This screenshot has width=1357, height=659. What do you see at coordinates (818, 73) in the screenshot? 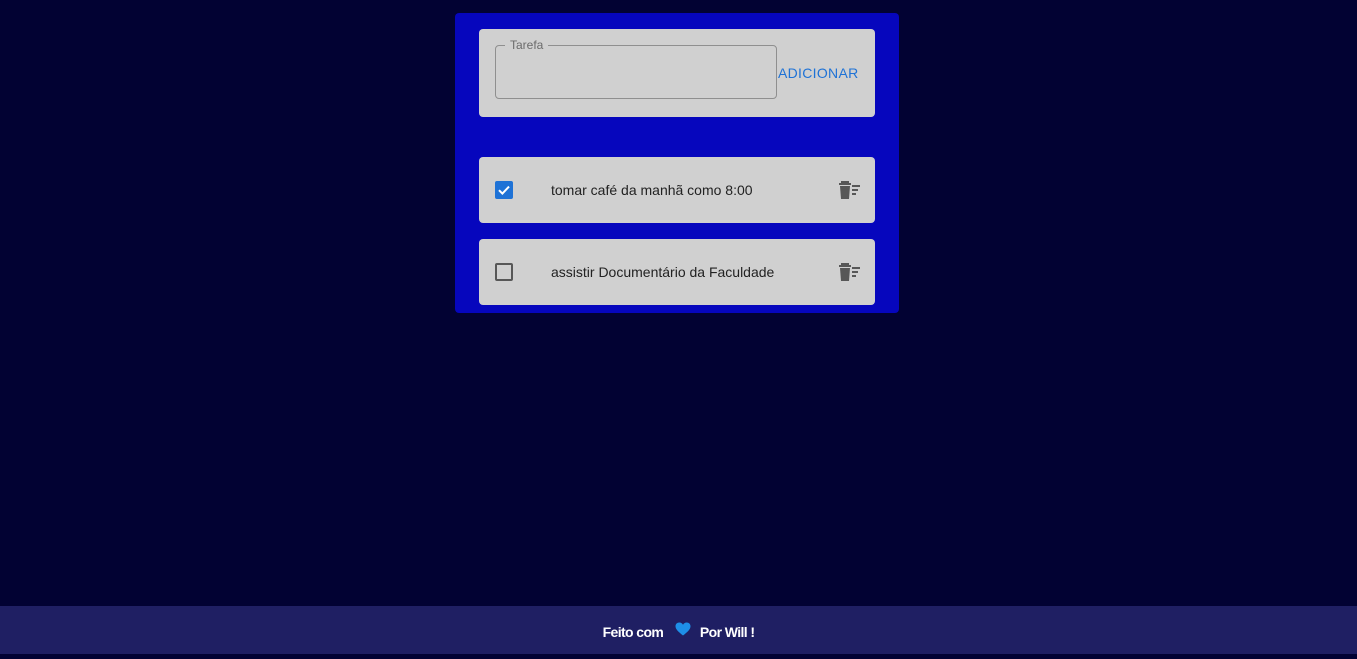
I see `add-button: ADICIONAR` at bounding box center [818, 73].